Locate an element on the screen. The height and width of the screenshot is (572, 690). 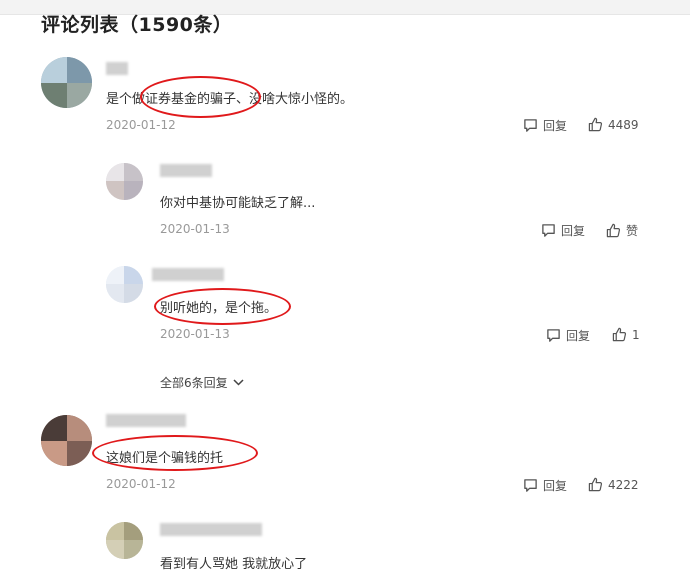
chevron-down-icon is located at coordinates (238, 382).